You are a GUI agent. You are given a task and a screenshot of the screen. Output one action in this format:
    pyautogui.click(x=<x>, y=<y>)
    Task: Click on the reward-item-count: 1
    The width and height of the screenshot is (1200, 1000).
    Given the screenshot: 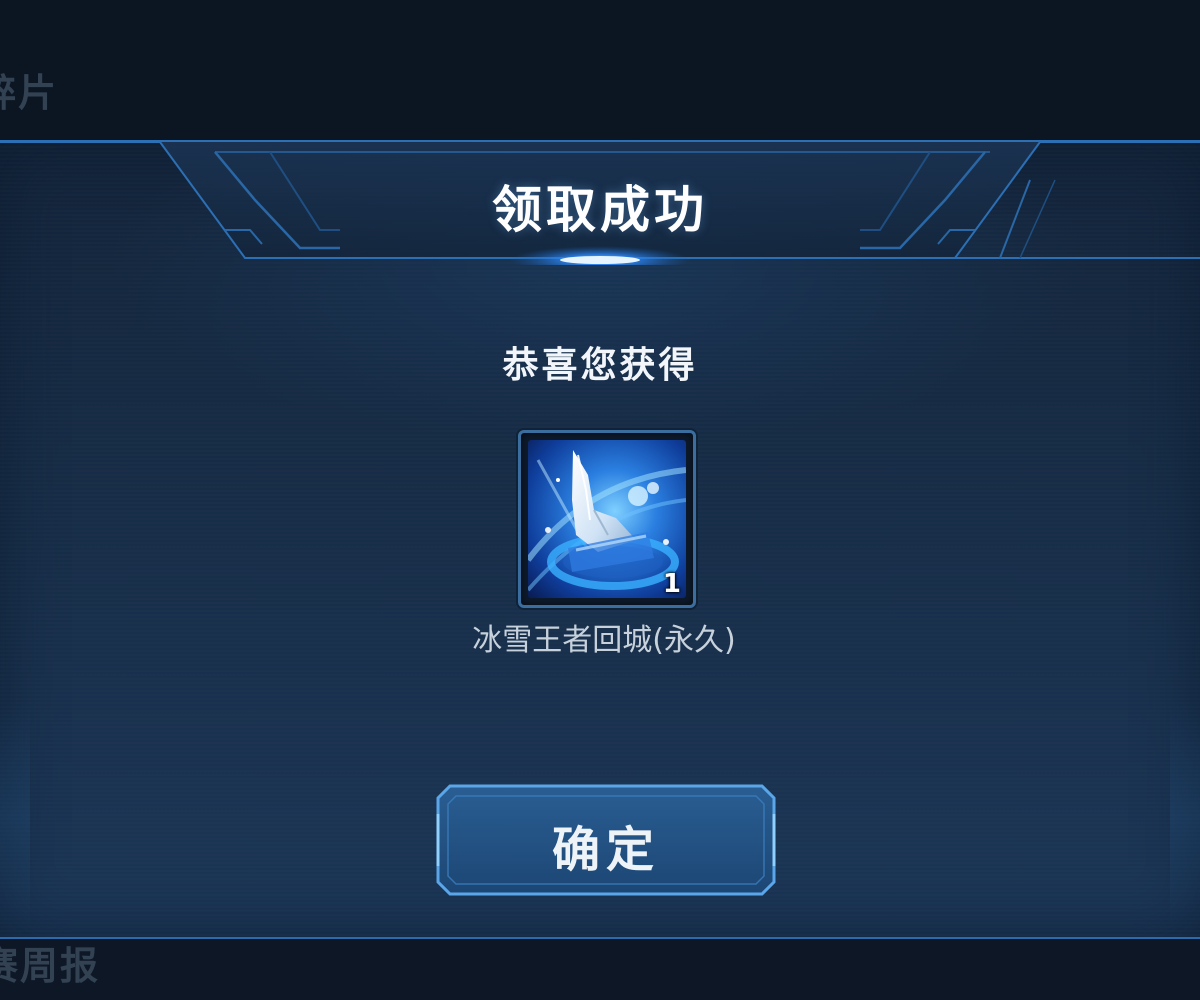 What is the action you would take?
    pyautogui.click(x=671, y=584)
    